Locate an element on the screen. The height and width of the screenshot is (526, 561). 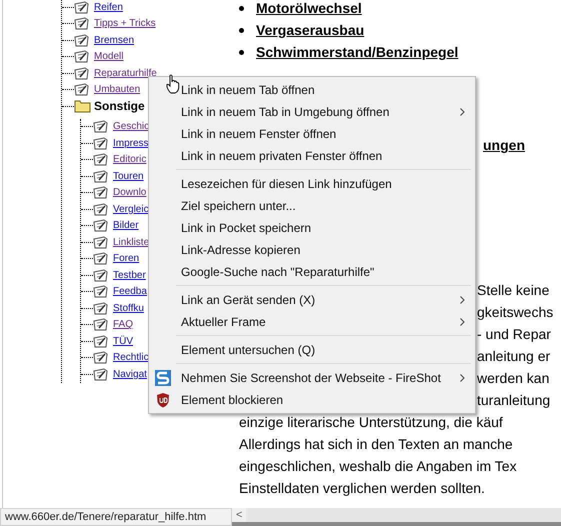
menu-item: Link in neuem Fenster öffnen is located at coordinates (312, 134).